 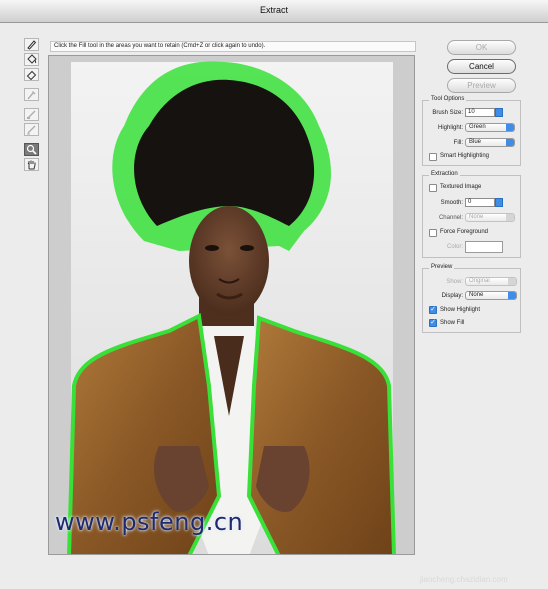 What do you see at coordinates (442, 267) in the screenshot?
I see `preview-caption: Preview` at bounding box center [442, 267].